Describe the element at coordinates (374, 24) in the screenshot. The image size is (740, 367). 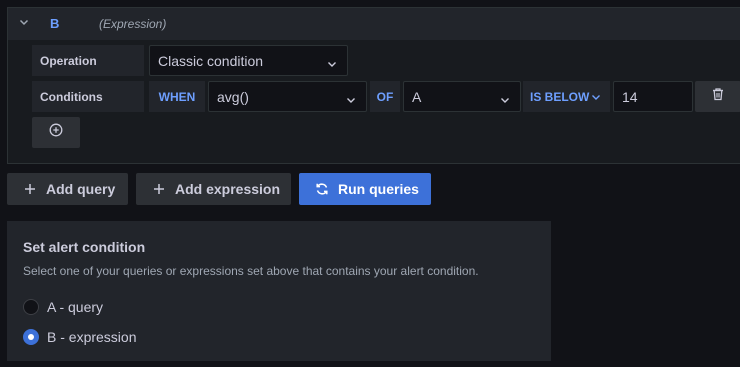
I see `expression-header: B (Expression)` at that location.